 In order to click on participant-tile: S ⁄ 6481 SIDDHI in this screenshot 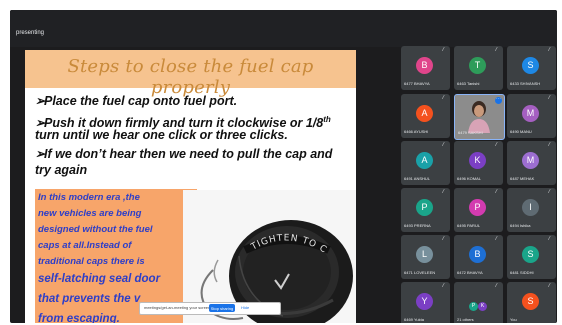, I will do `click(531, 257)`.